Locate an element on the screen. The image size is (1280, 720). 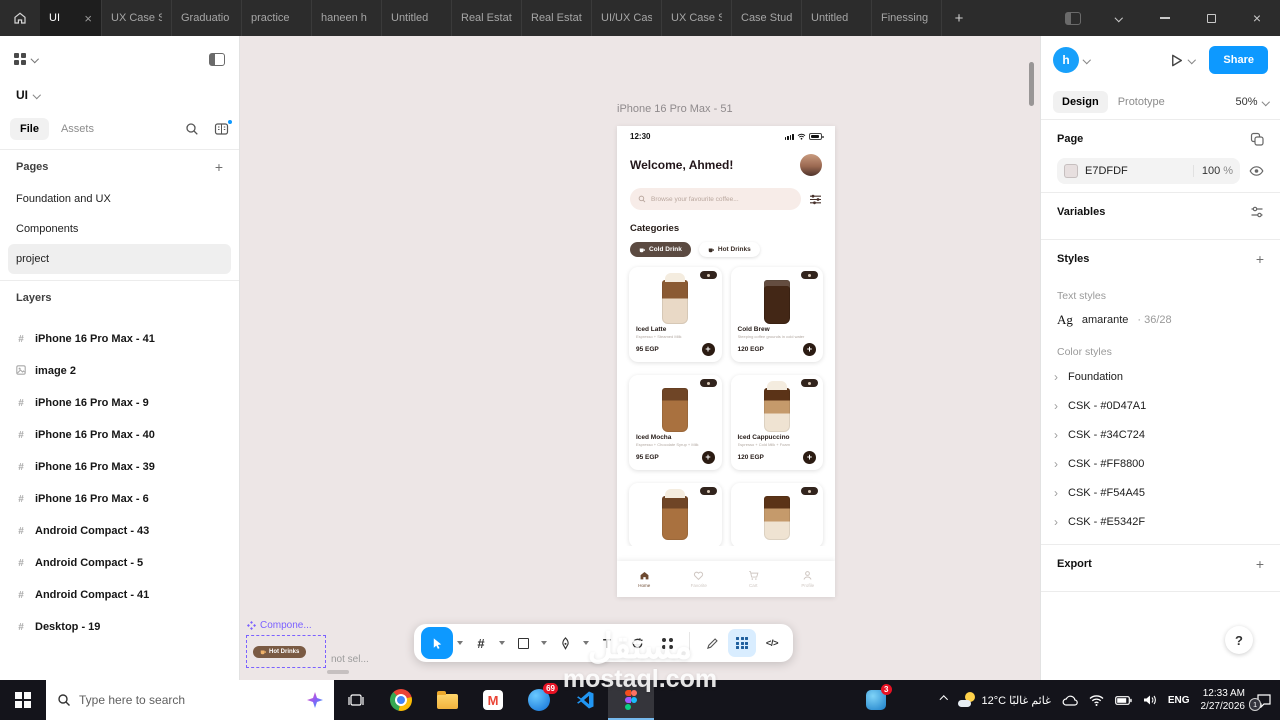
user-avatar is located at coordinates (811, 165).